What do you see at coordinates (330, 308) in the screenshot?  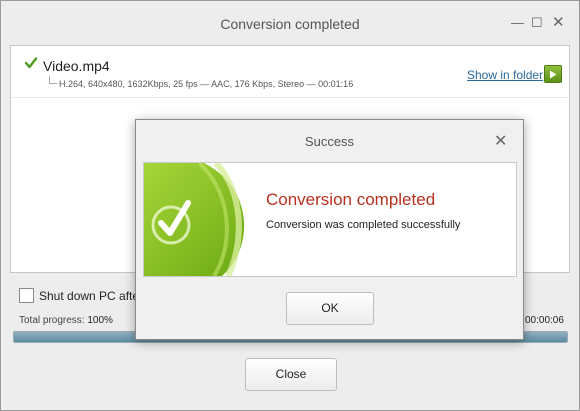 I see `ok-button: OK` at bounding box center [330, 308].